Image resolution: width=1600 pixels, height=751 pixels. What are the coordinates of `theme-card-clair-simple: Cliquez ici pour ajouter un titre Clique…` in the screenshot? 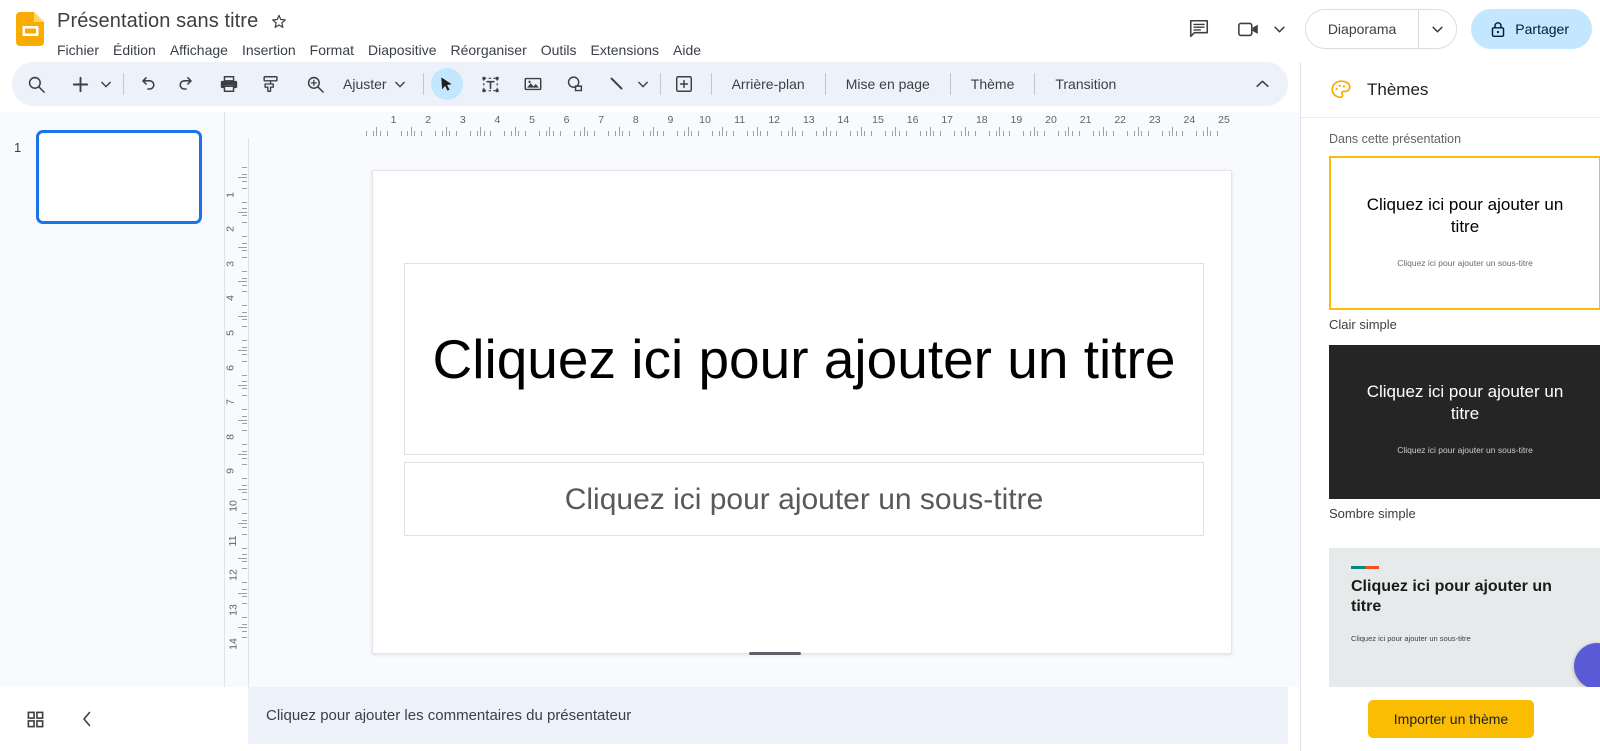 It's located at (1464, 244).